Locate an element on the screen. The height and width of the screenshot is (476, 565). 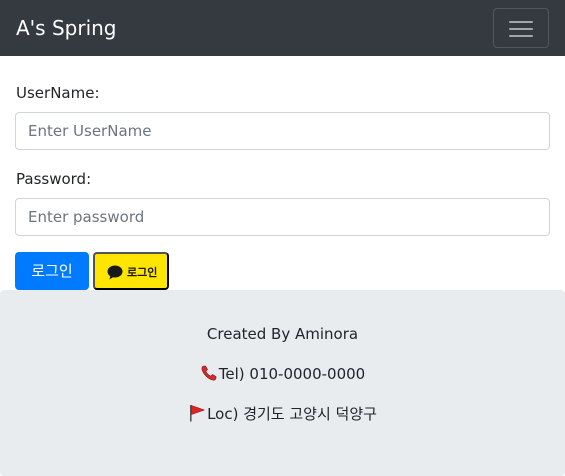
password-input is located at coordinates (282, 217).